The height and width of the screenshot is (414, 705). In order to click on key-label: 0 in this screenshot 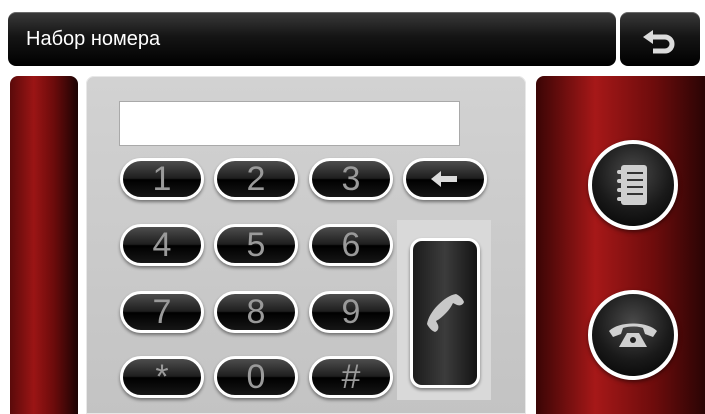, I will do `click(256, 377)`.